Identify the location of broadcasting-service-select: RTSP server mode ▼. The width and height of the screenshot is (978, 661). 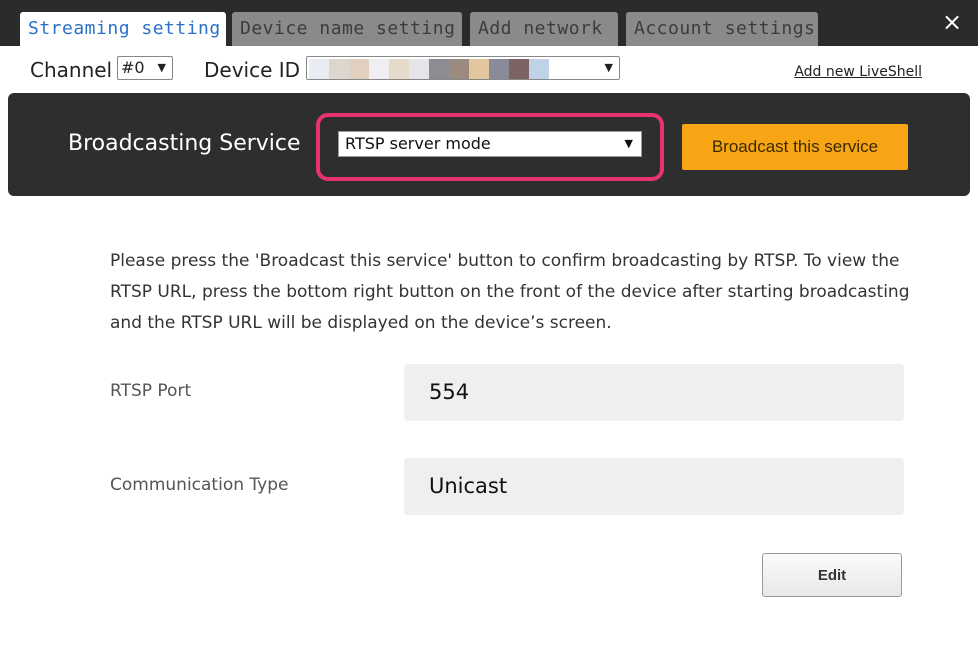
(490, 144).